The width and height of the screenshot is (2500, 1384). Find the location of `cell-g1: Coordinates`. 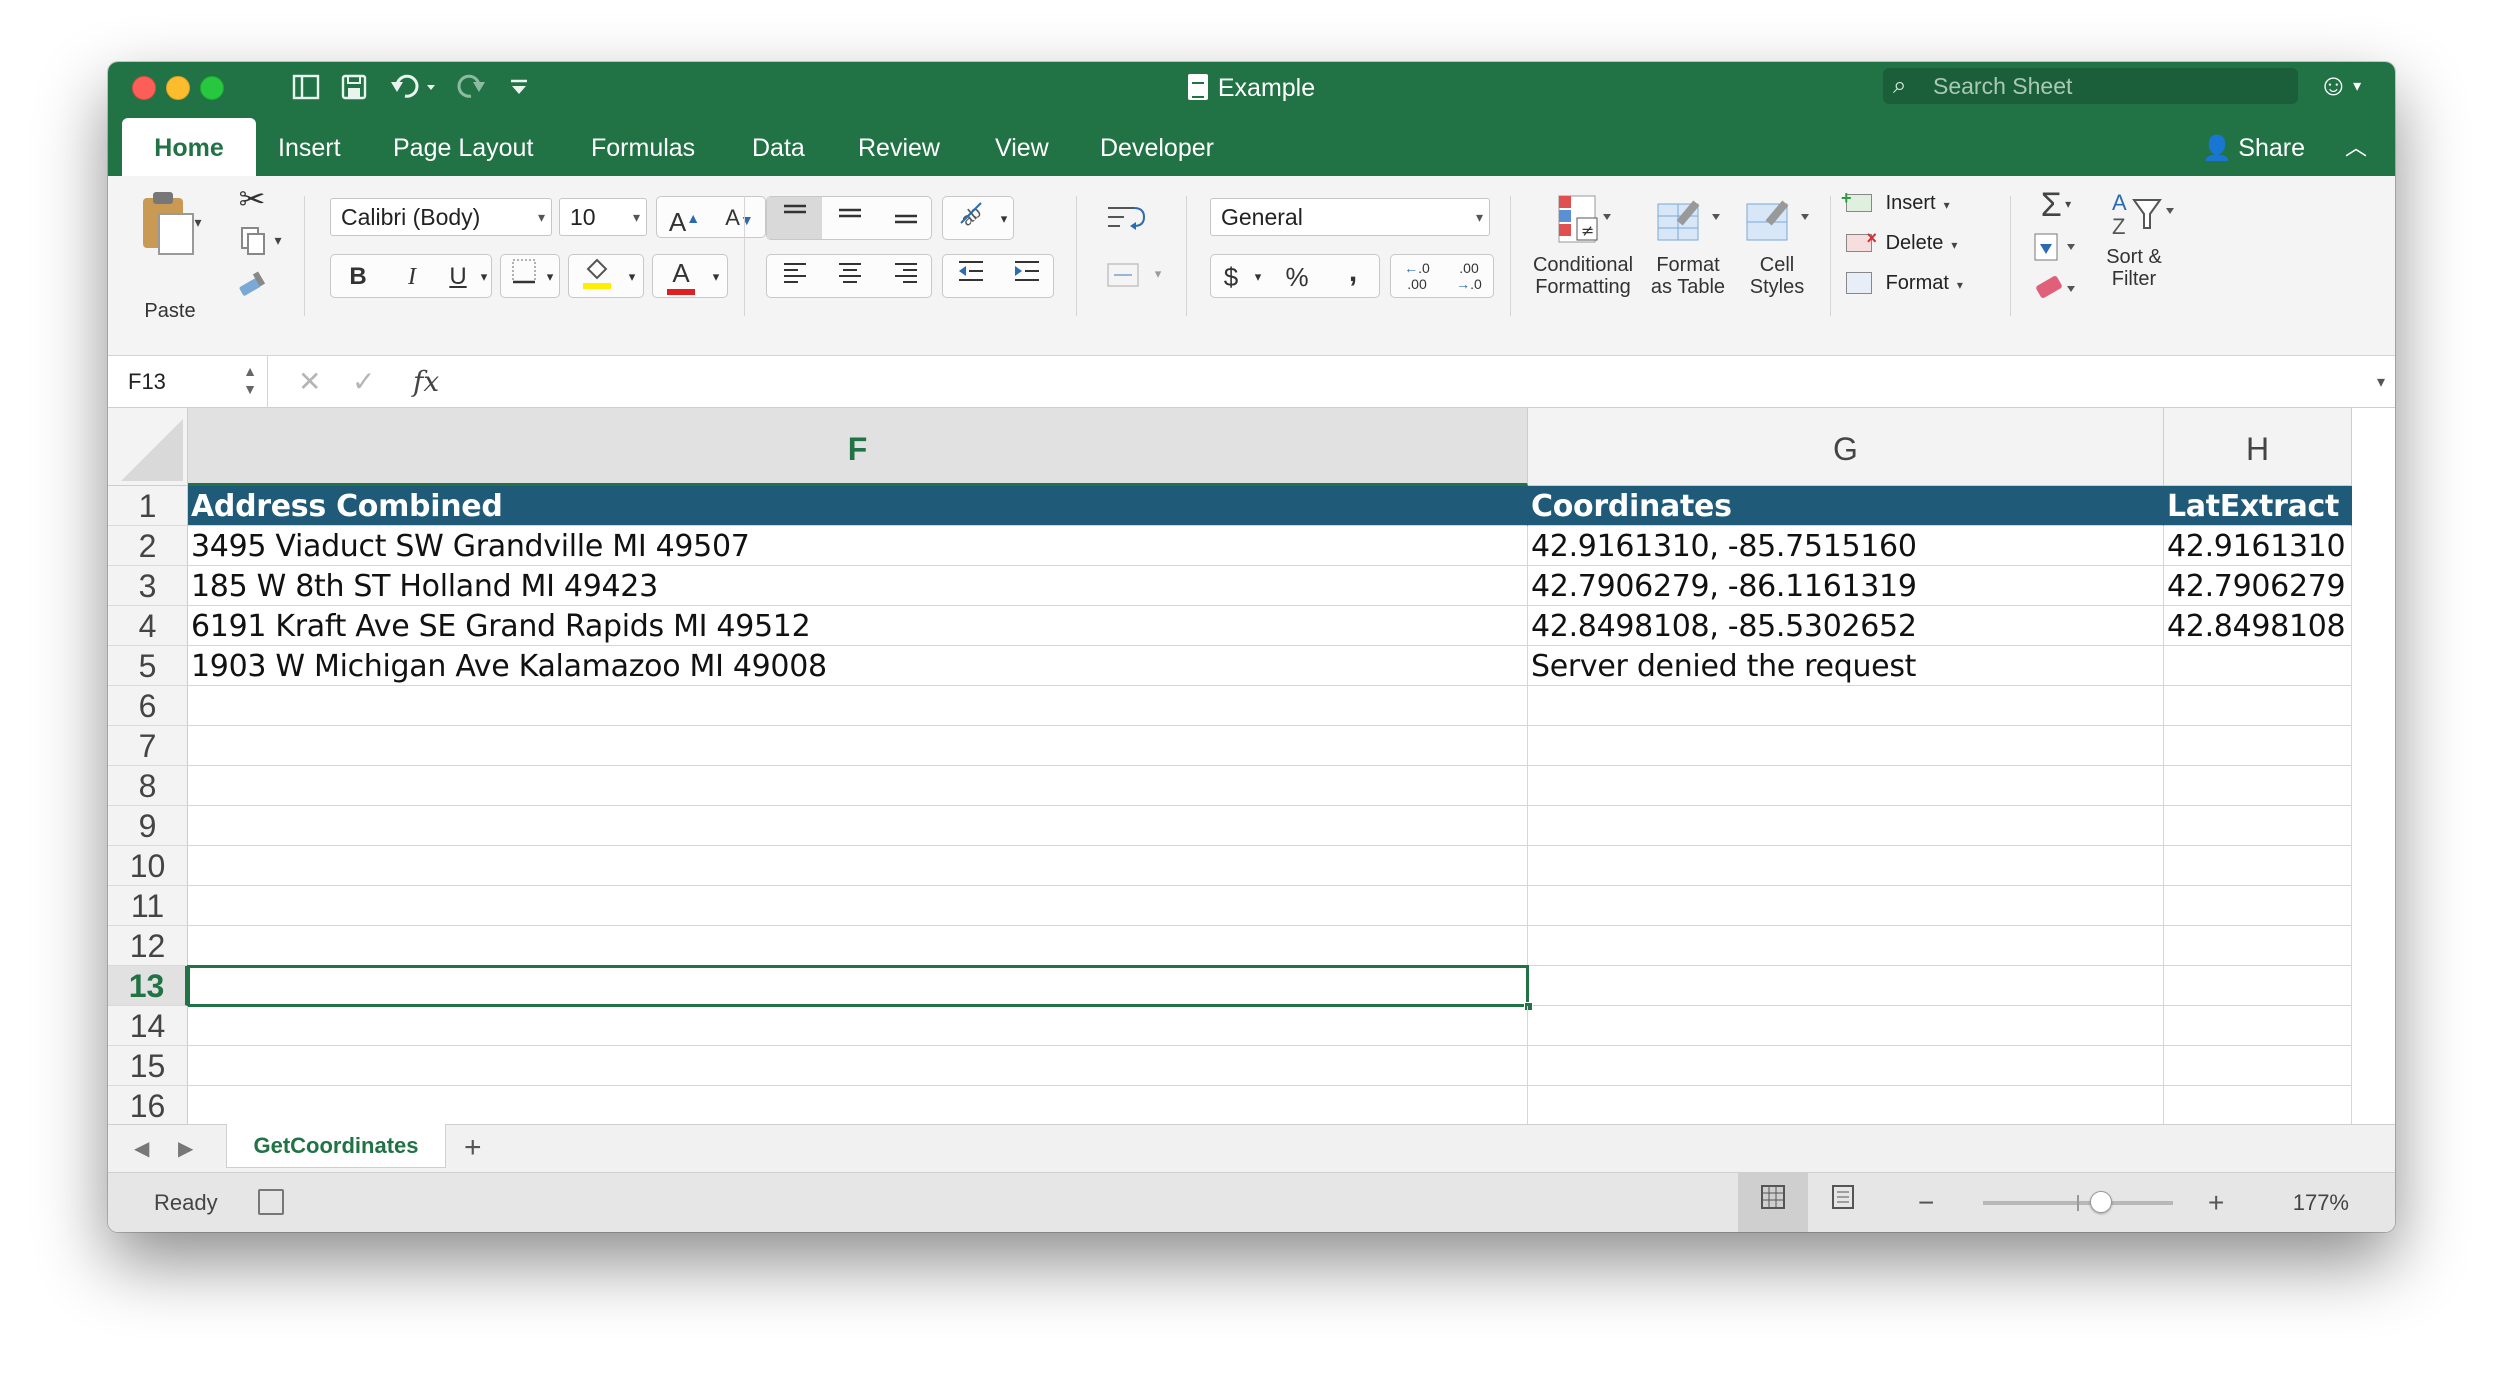

cell-g1: Coordinates is located at coordinates (1846, 506).